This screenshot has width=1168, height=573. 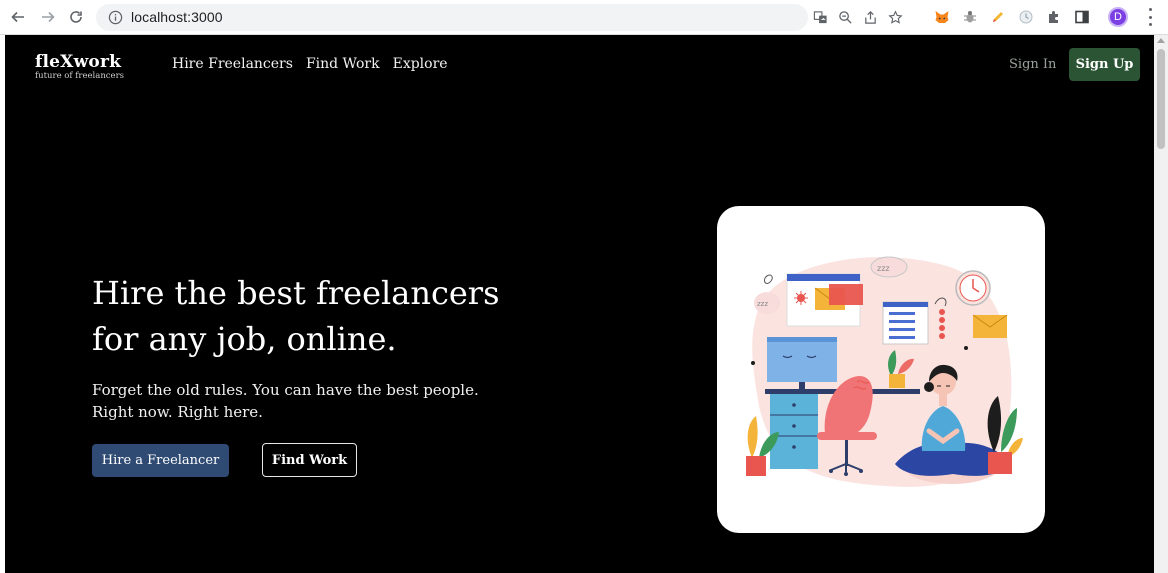 What do you see at coordinates (973, 288) in the screenshot?
I see `wall-clock-graphic` at bounding box center [973, 288].